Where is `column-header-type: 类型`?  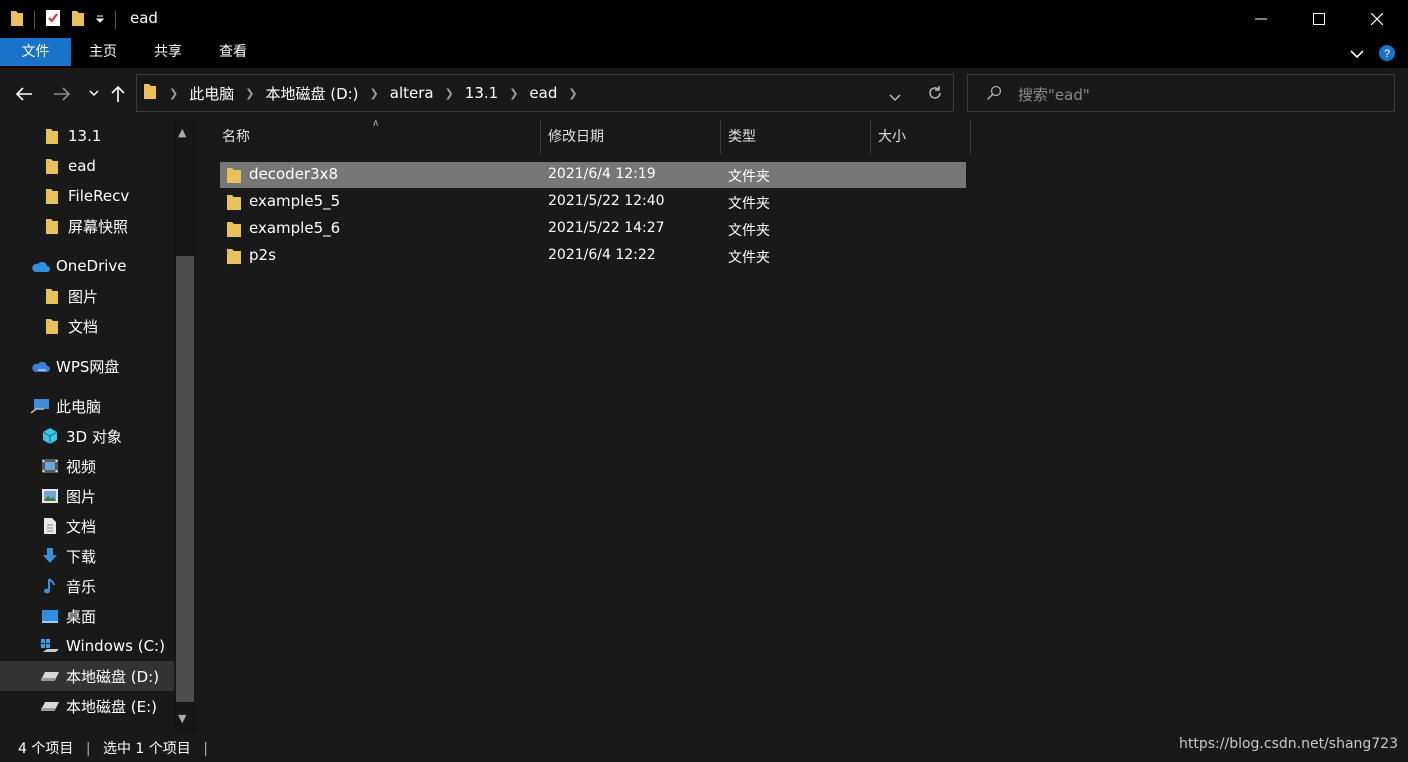 column-header-type: 类型 is located at coordinates (795, 137).